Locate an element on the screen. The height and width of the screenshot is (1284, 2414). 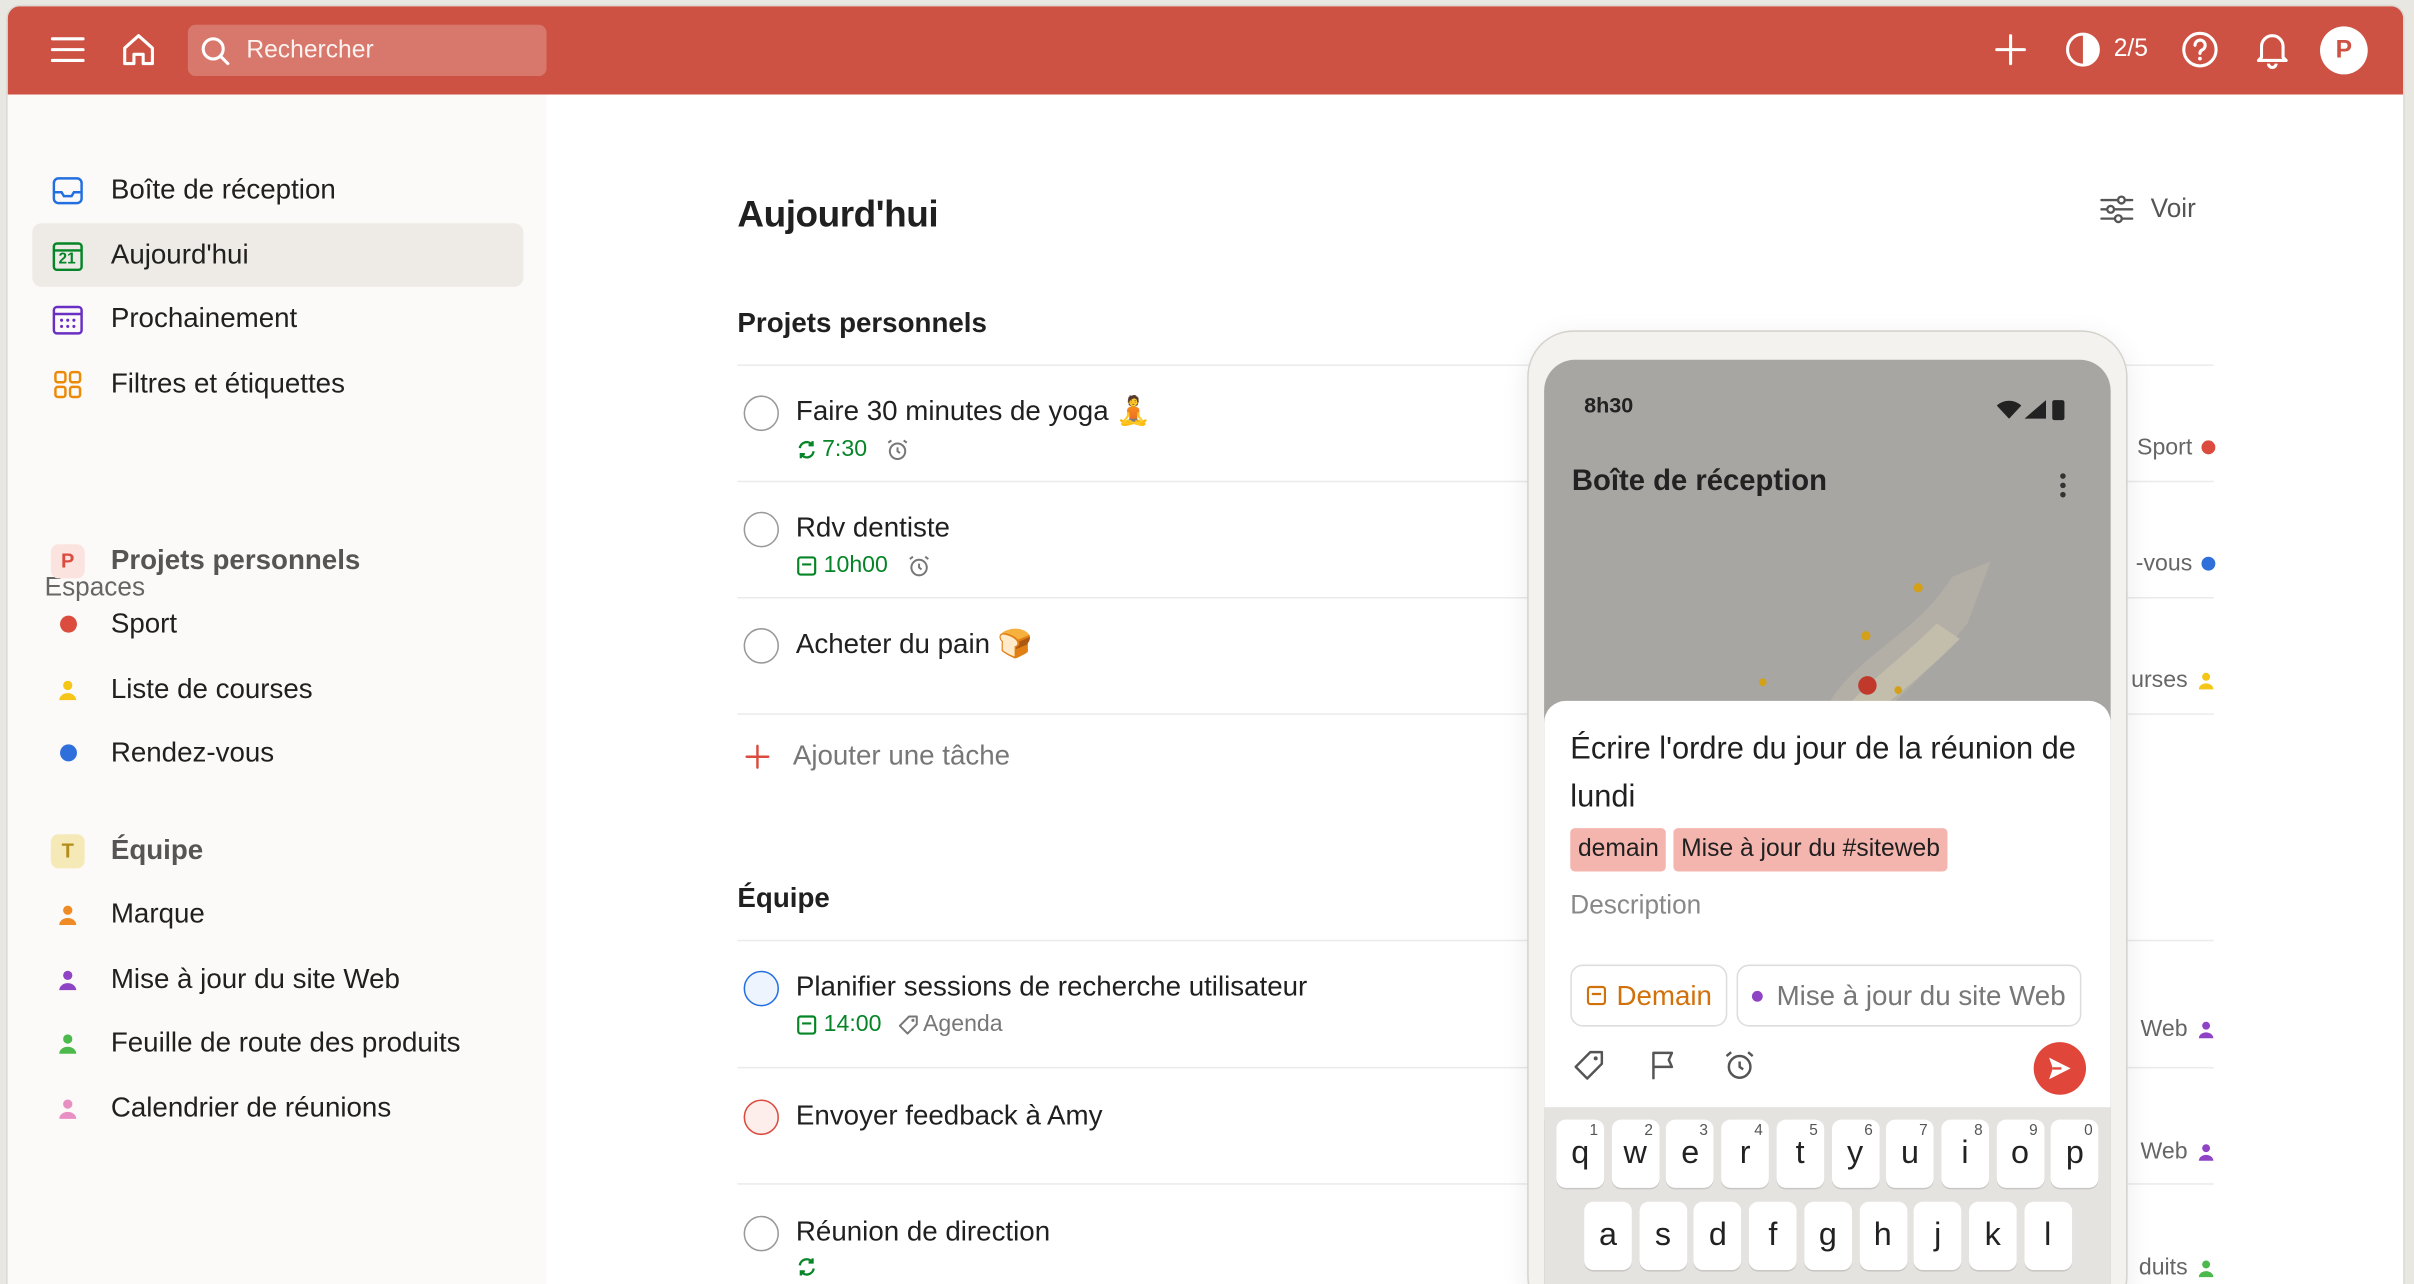
key-number-hint: 0 is located at coordinates (2088, 1131).